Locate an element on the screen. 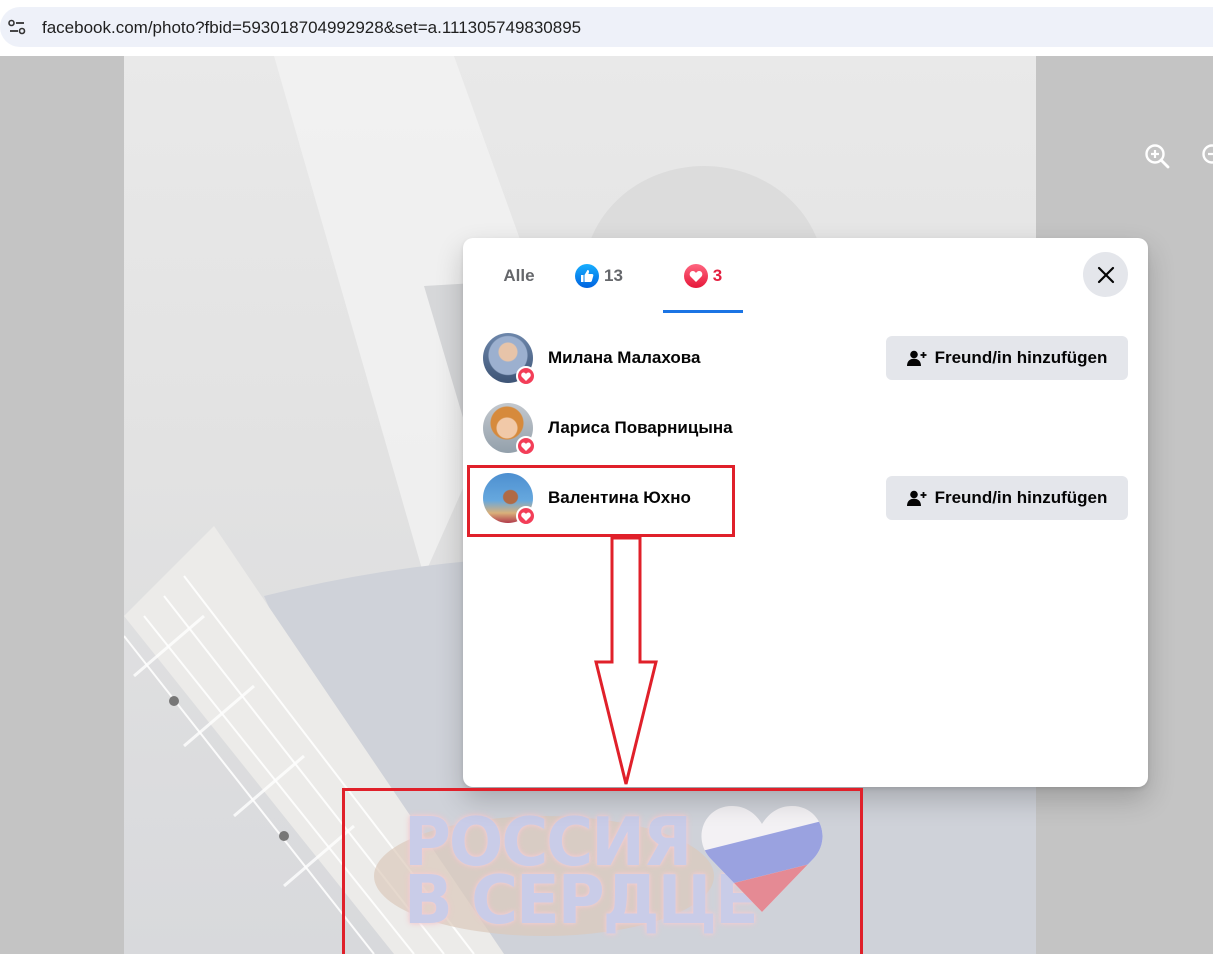 This screenshot has height=954, width=1213. list-item: Милана Малахова Freund/in hinzufügen is located at coordinates (805, 358).